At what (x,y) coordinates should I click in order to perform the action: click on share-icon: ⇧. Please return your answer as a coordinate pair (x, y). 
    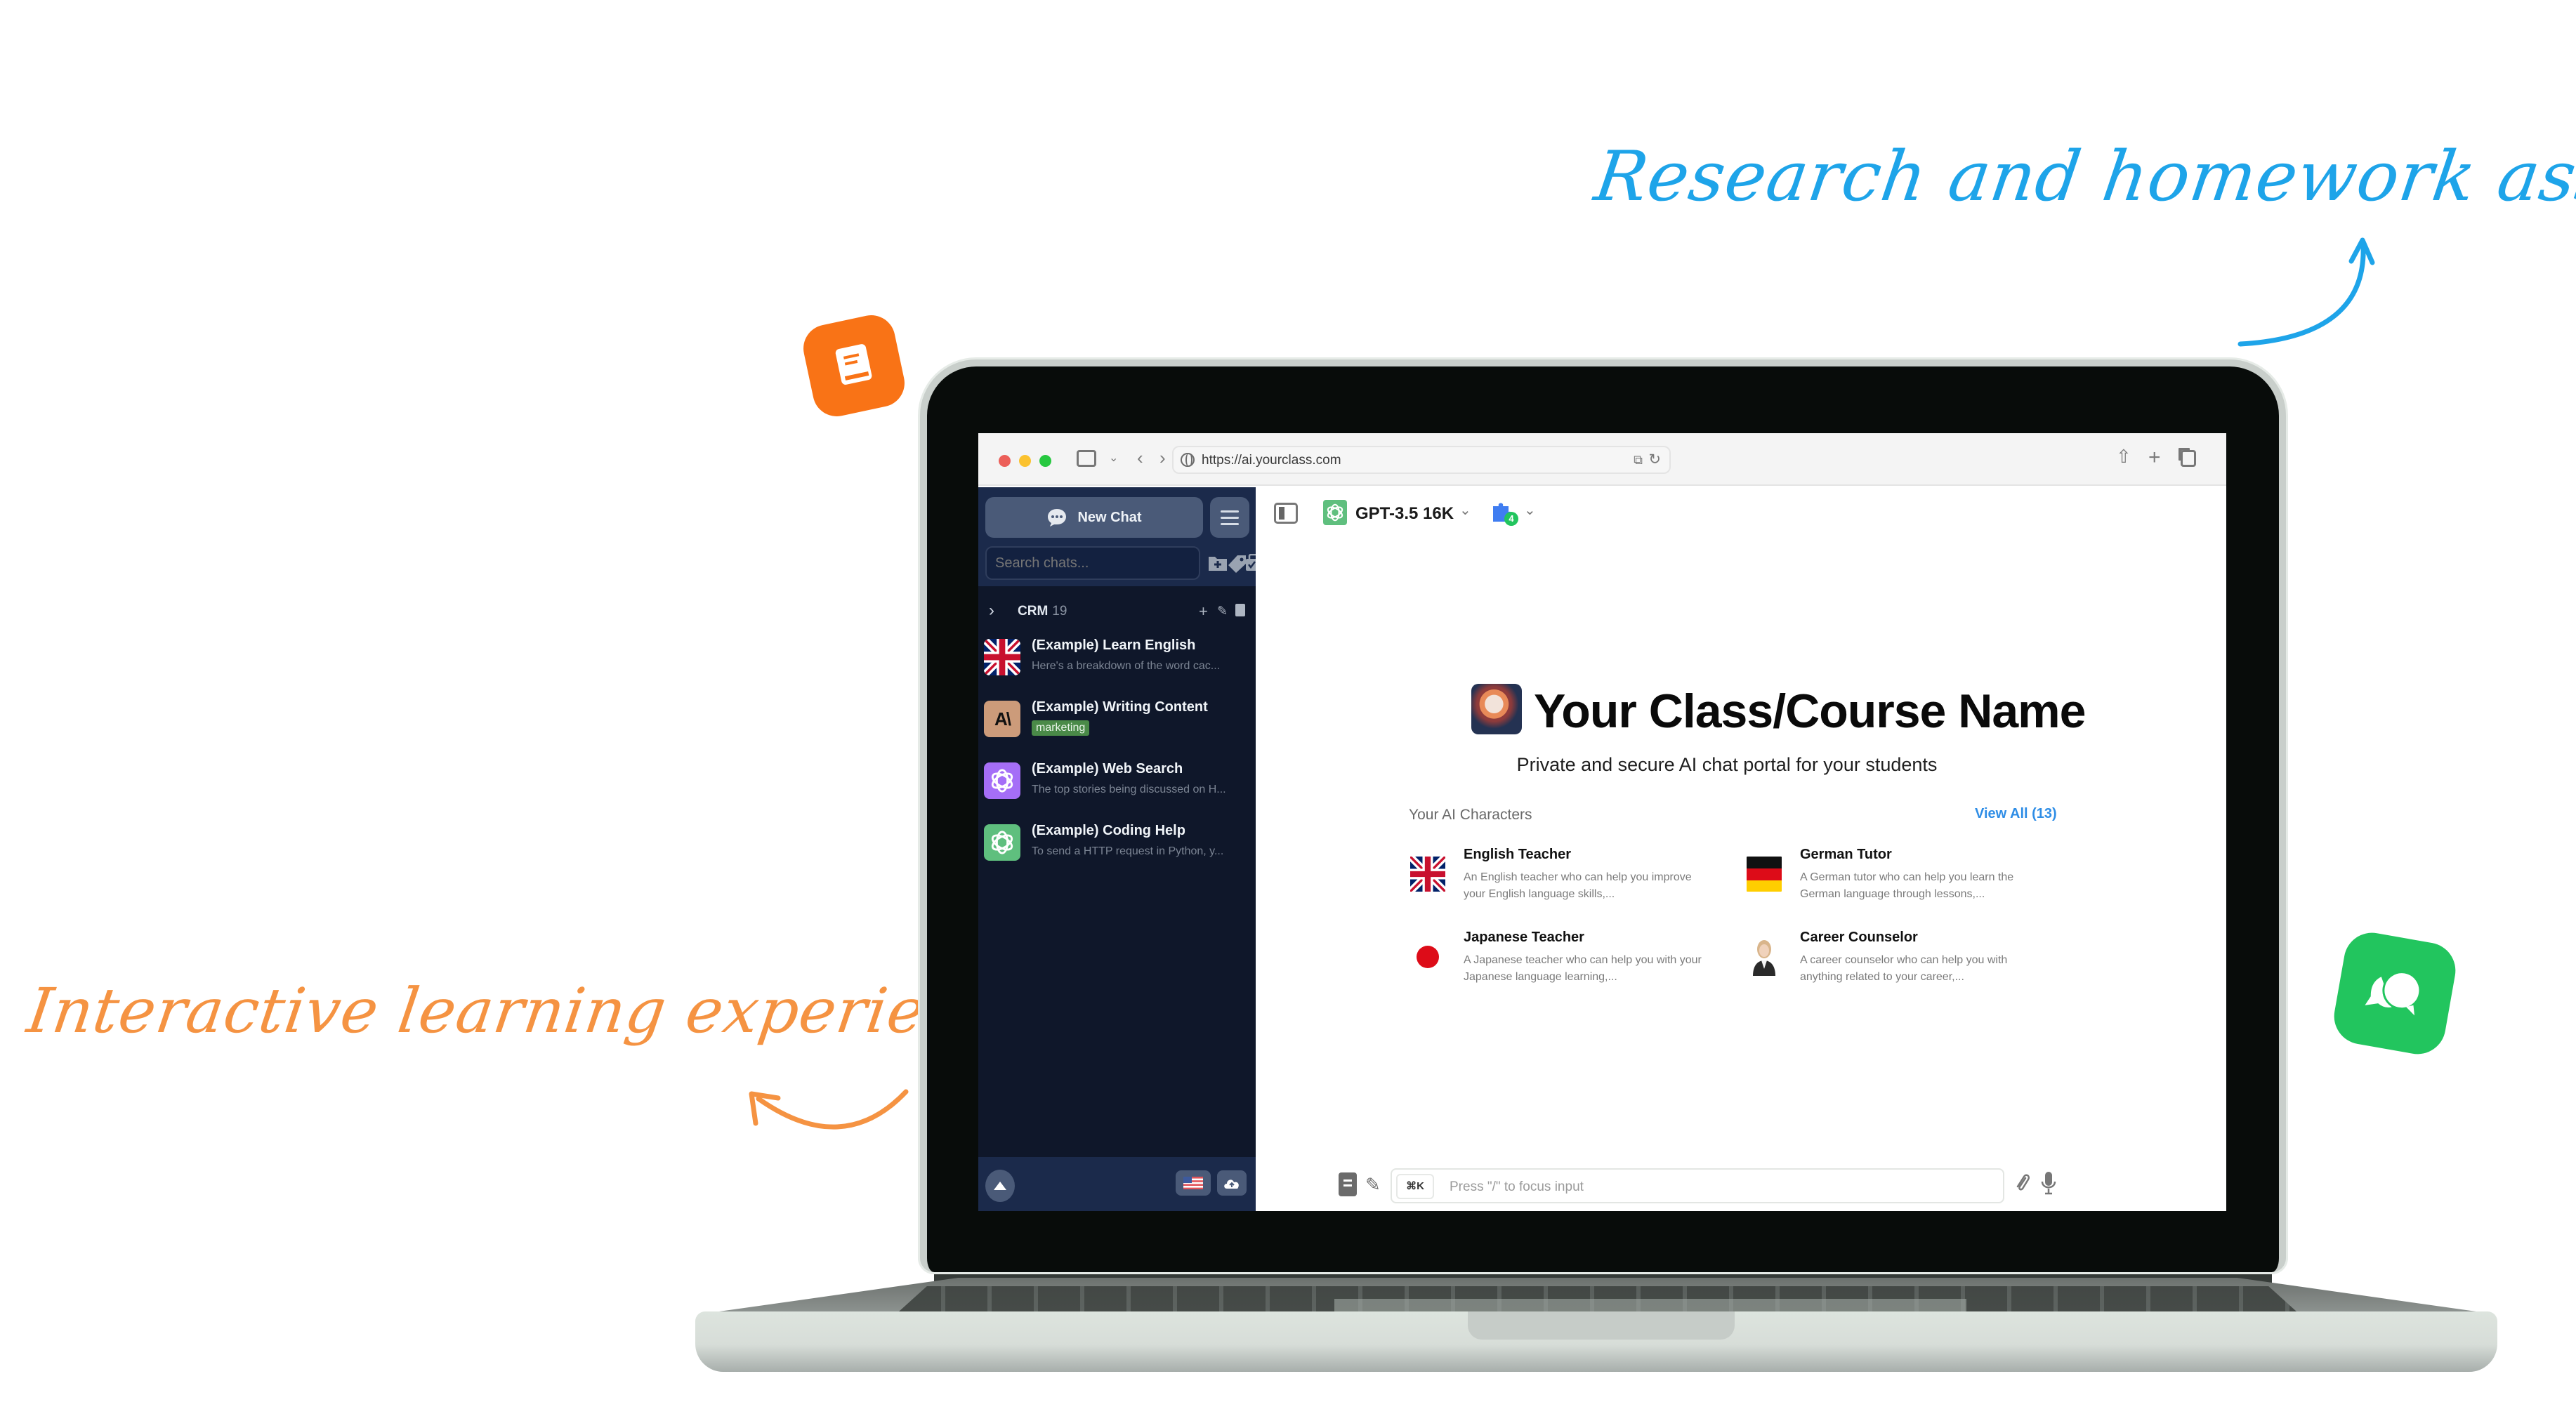
    Looking at the image, I should click on (2123, 456).